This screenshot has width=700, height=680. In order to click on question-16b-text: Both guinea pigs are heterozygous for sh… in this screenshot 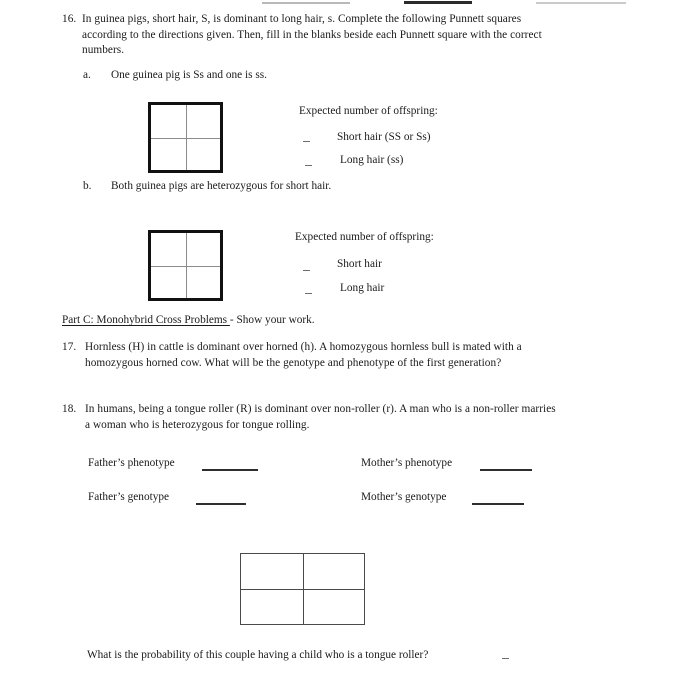, I will do `click(221, 186)`.